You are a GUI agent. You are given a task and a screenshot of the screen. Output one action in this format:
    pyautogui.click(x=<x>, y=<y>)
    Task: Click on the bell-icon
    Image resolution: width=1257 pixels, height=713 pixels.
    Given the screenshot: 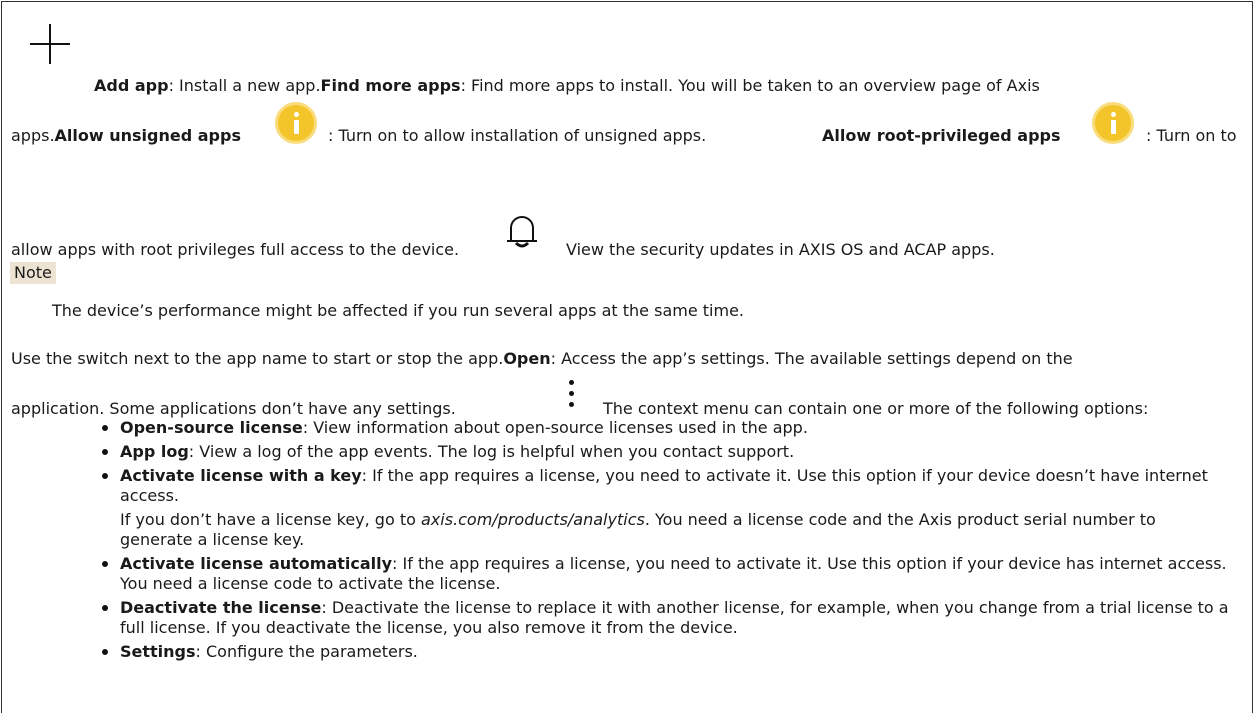 What is the action you would take?
    pyautogui.click(x=522, y=231)
    